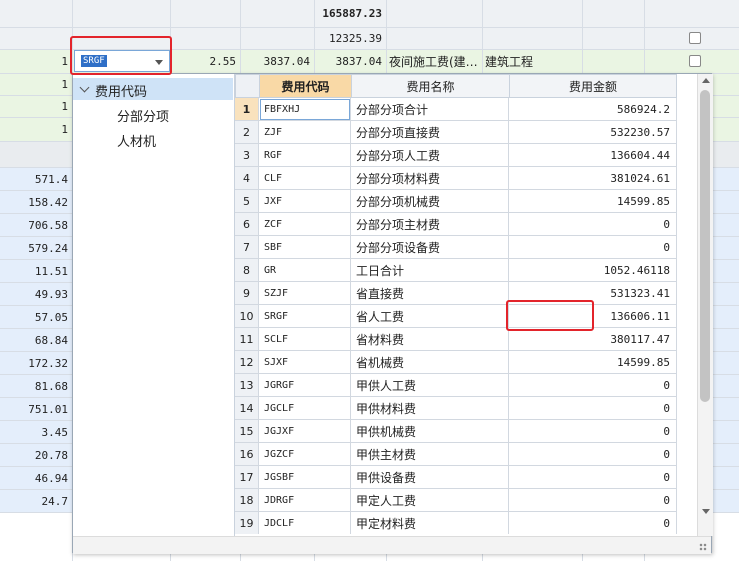 Image resolution: width=739 pixels, height=561 pixels. I want to click on fee-code-cell: SCLF, so click(305, 339).